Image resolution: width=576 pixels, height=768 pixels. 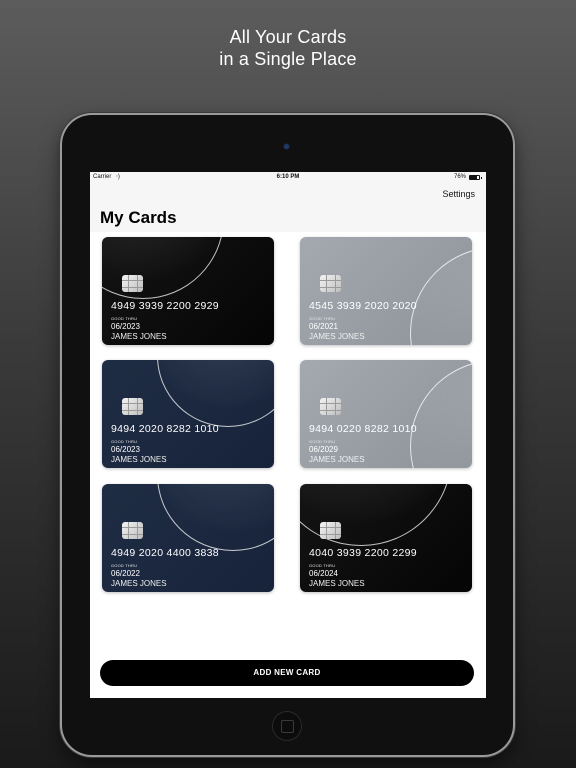 I want to click on card-number: 4545 3939 2020 2020, so click(x=363, y=306).